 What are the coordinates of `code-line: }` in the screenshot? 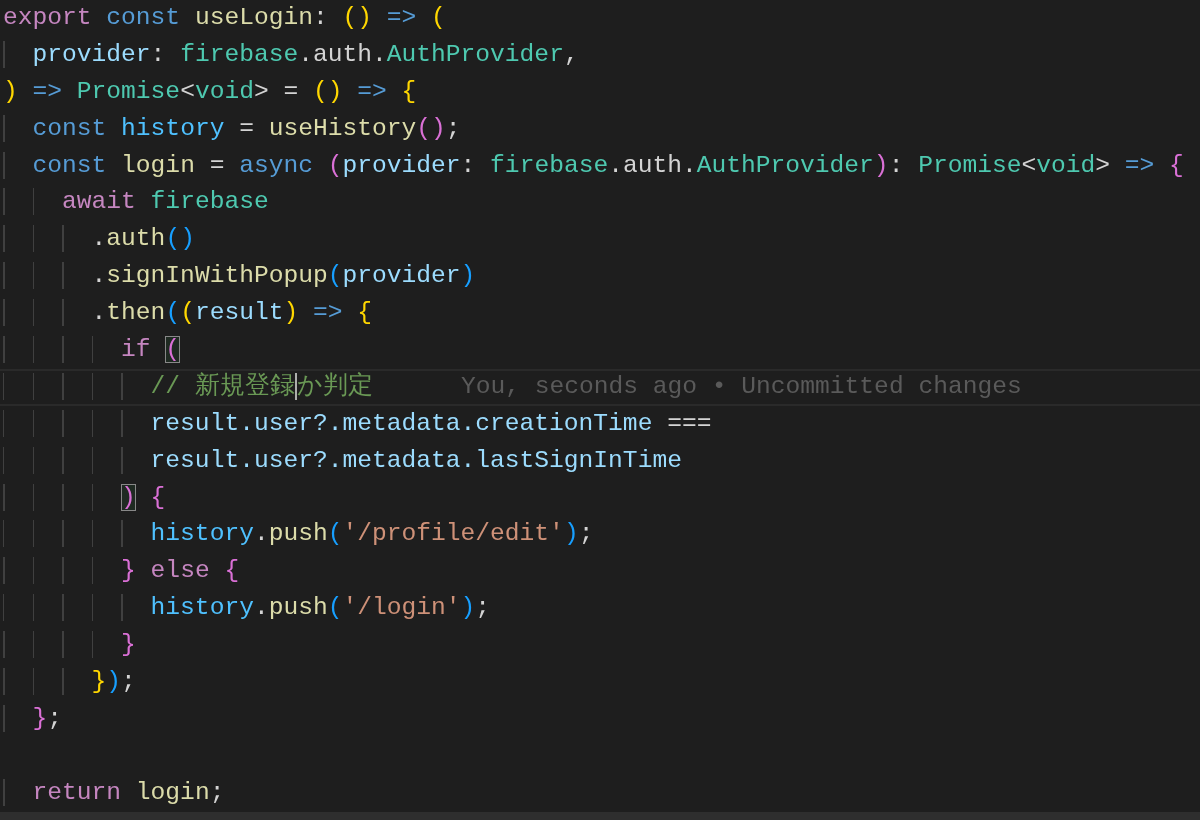 It's located at (600, 646).